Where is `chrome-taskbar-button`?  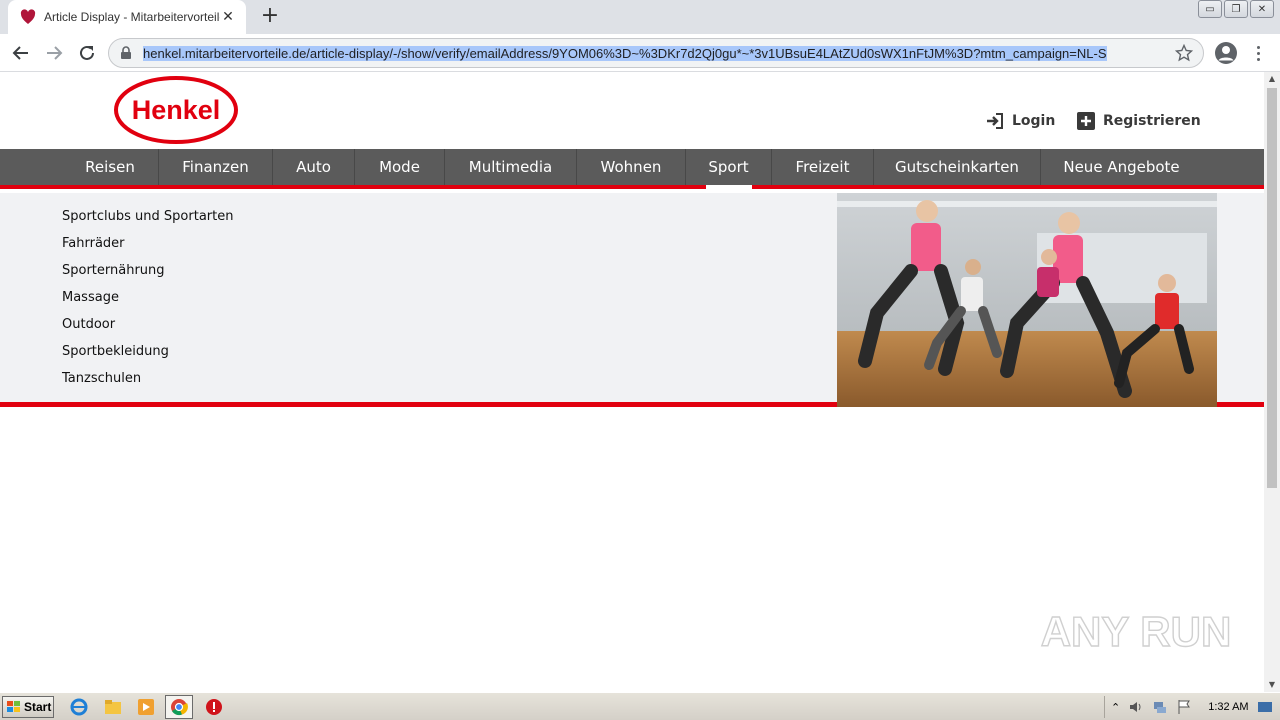
chrome-taskbar-button is located at coordinates (179, 707).